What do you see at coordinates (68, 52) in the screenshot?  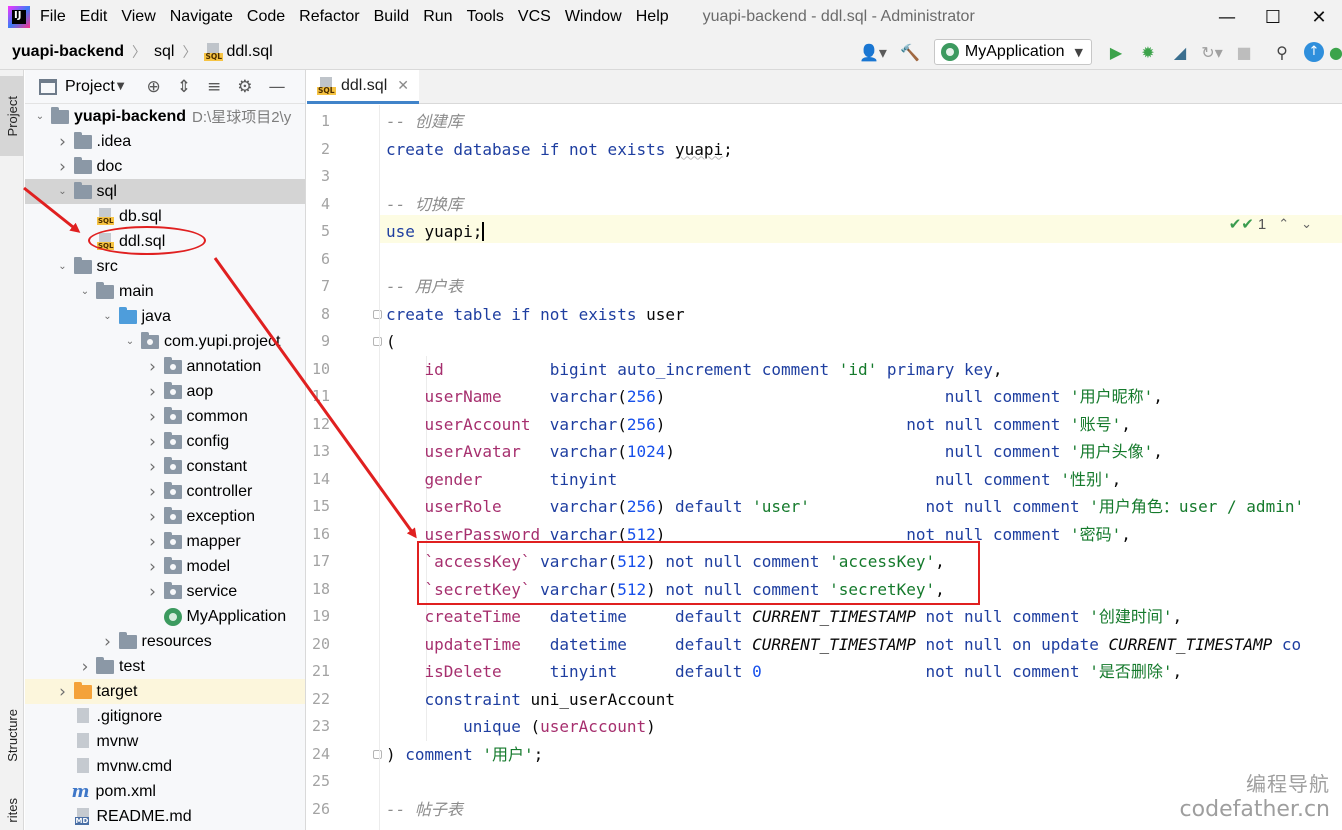 I see `breadcrumb-project: yuapi-backend` at bounding box center [68, 52].